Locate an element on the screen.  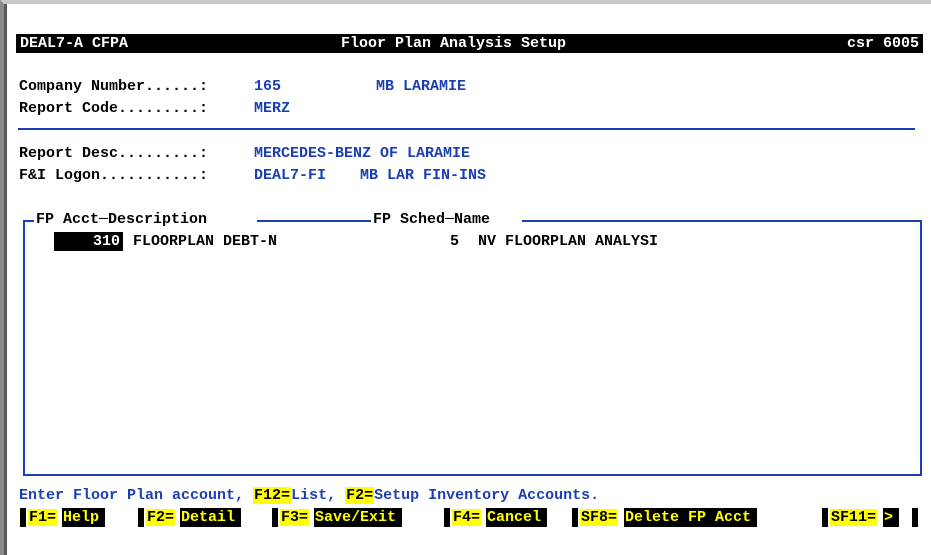
report-desc-field: MERCEDES-BENZ OF LARAMIE is located at coordinates (362, 153).